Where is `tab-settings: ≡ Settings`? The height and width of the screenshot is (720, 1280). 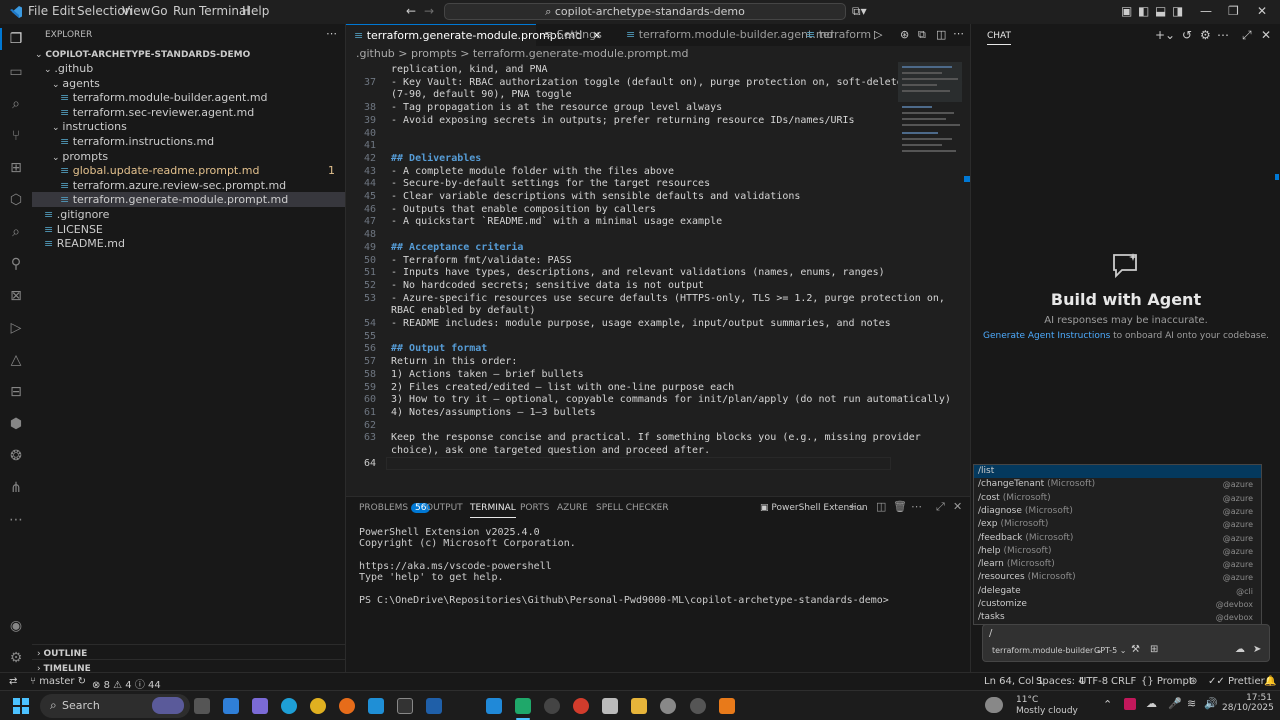
tab-settings: ≡ Settings is located at coordinates (577, 35).